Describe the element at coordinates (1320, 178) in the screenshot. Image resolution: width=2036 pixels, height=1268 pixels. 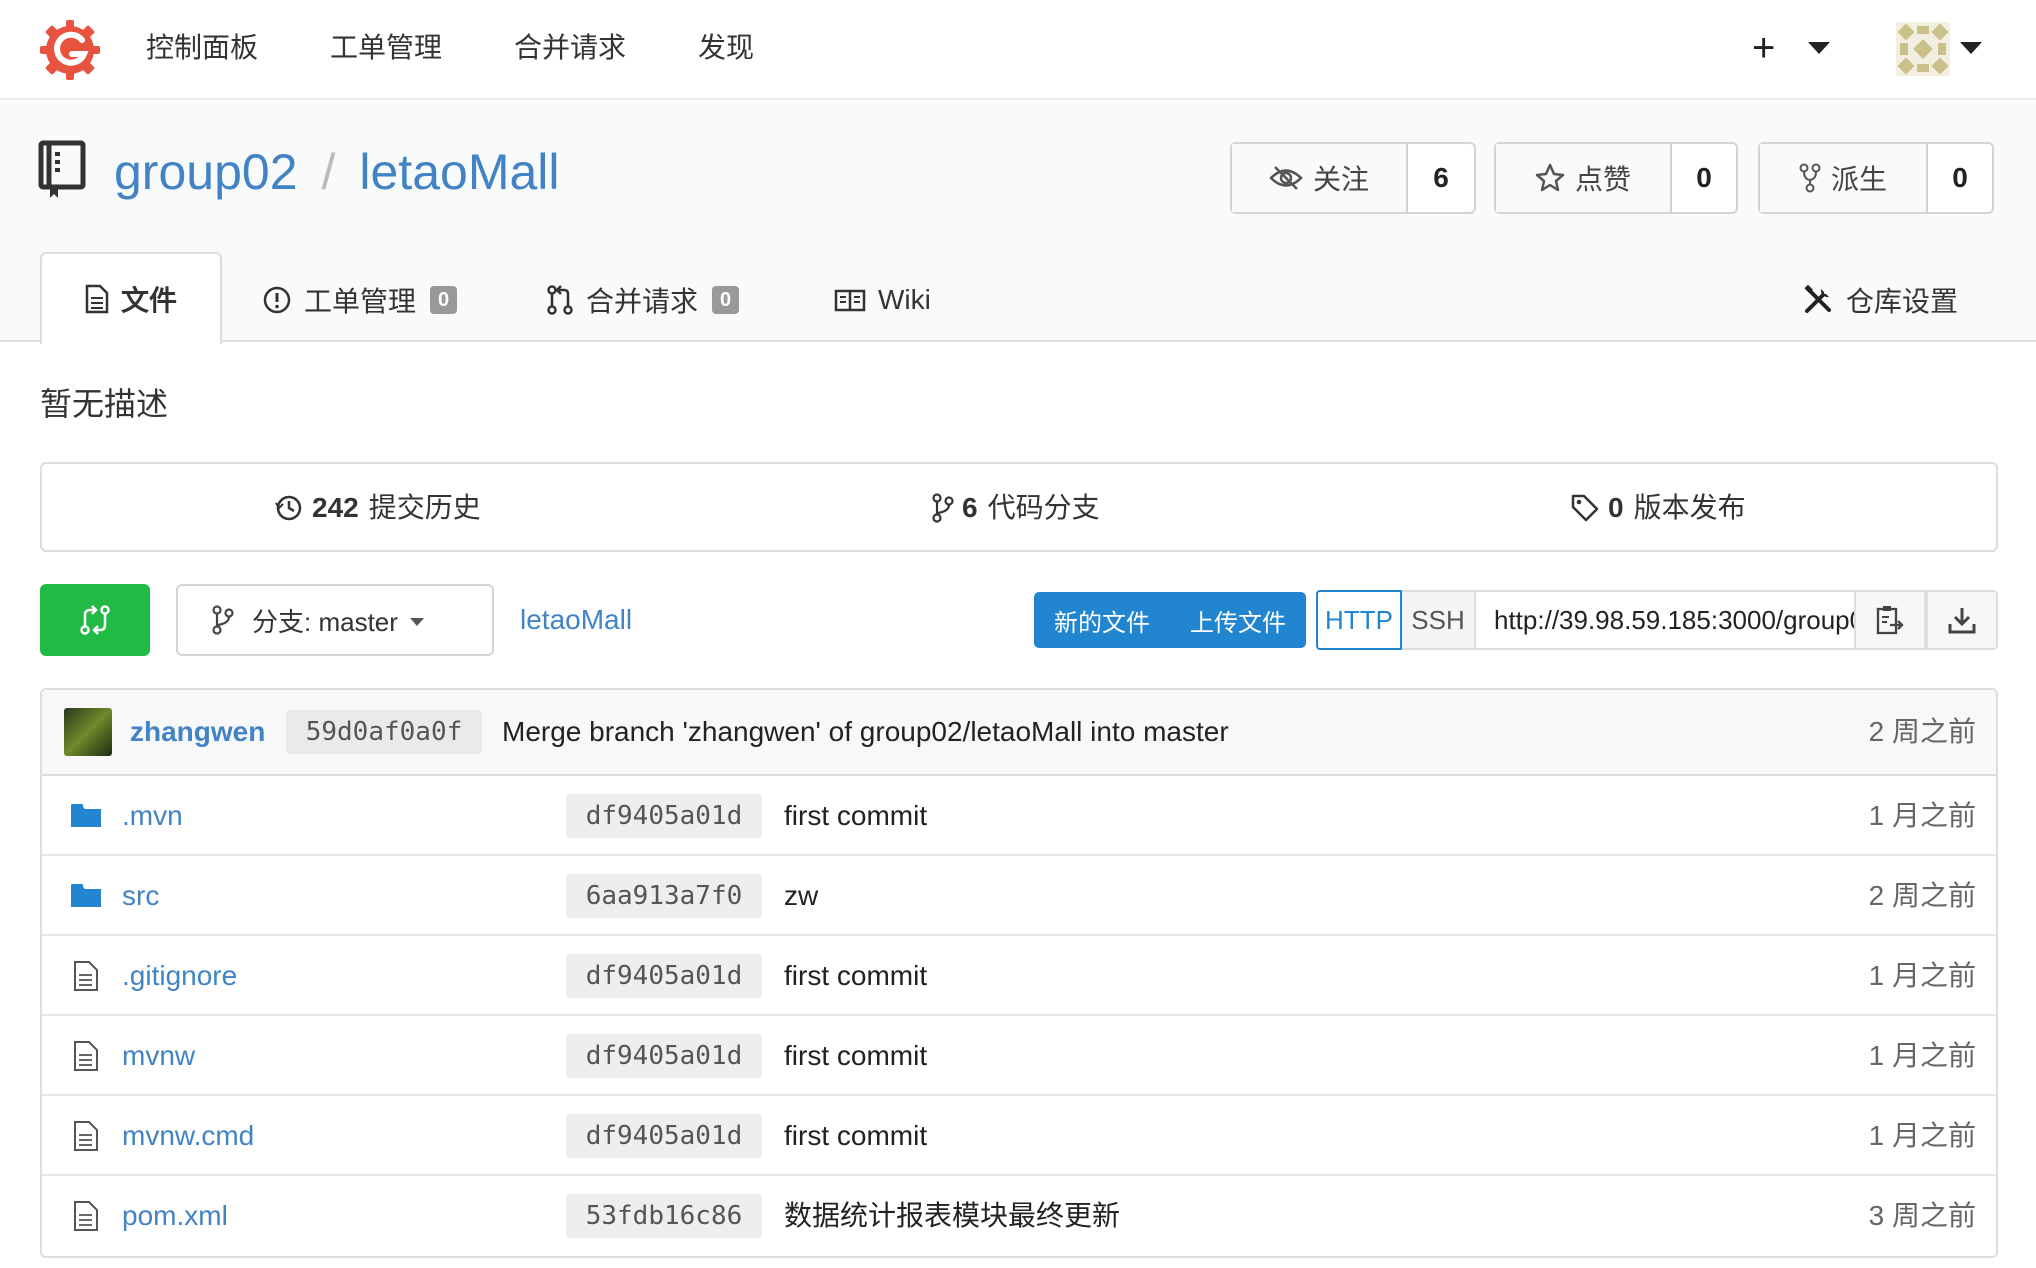
I see `watch-label-box: 关注` at that location.